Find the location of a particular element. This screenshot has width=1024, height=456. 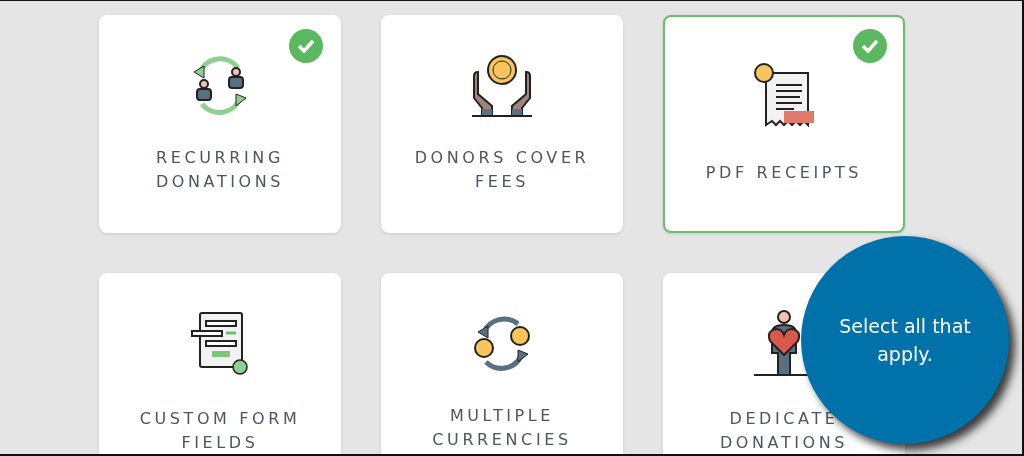

option-label: DEDICATE DONATIONS is located at coordinates (784, 431).